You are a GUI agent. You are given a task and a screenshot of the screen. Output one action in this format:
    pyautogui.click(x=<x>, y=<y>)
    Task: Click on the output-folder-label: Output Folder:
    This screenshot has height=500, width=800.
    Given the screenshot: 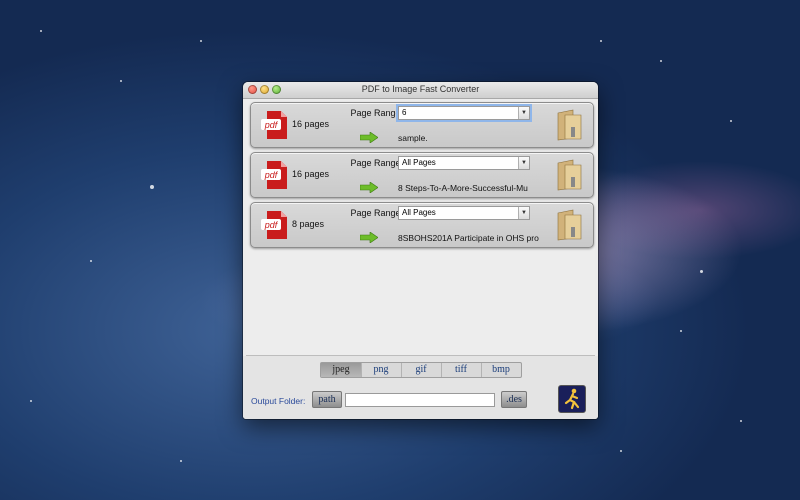 What is the action you would take?
    pyautogui.click(x=278, y=401)
    